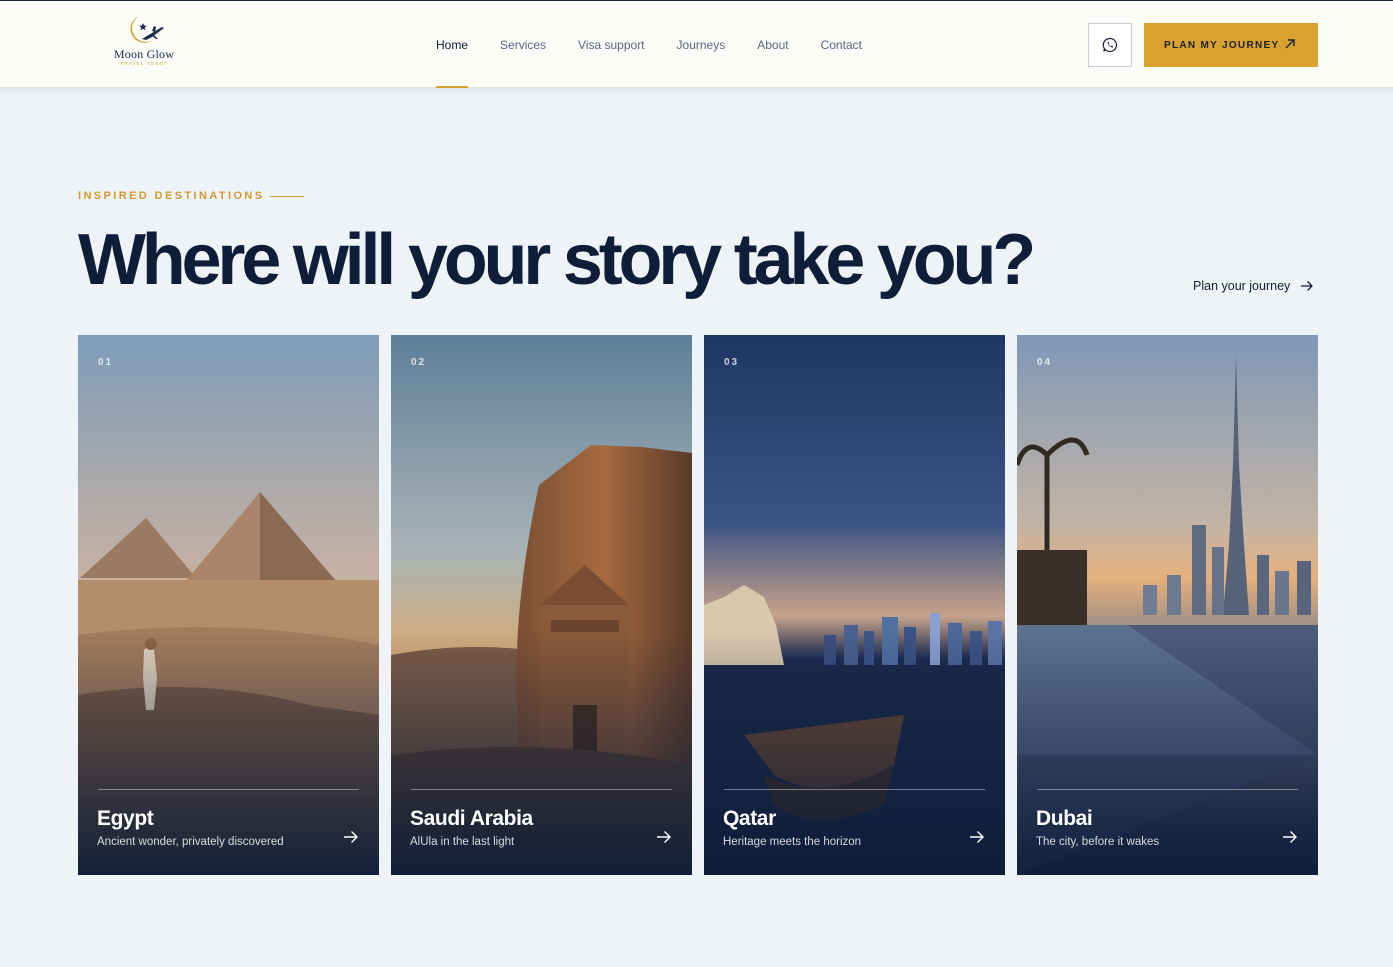  I want to click on arrow-up-right-icon, so click(1290, 44).